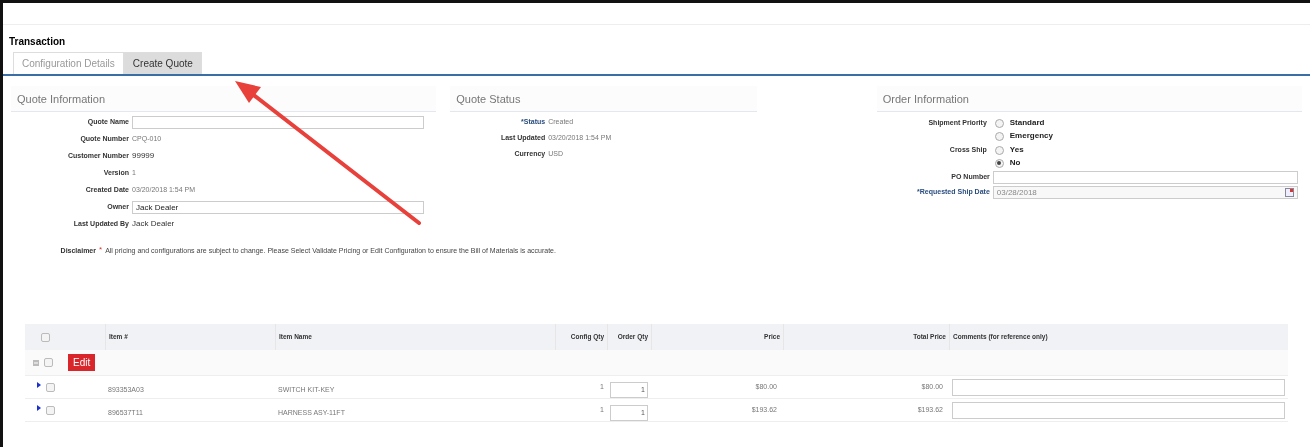 The height and width of the screenshot is (447, 1310). What do you see at coordinates (1015, 163) in the screenshot?
I see `radio-label: No` at bounding box center [1015, 163].